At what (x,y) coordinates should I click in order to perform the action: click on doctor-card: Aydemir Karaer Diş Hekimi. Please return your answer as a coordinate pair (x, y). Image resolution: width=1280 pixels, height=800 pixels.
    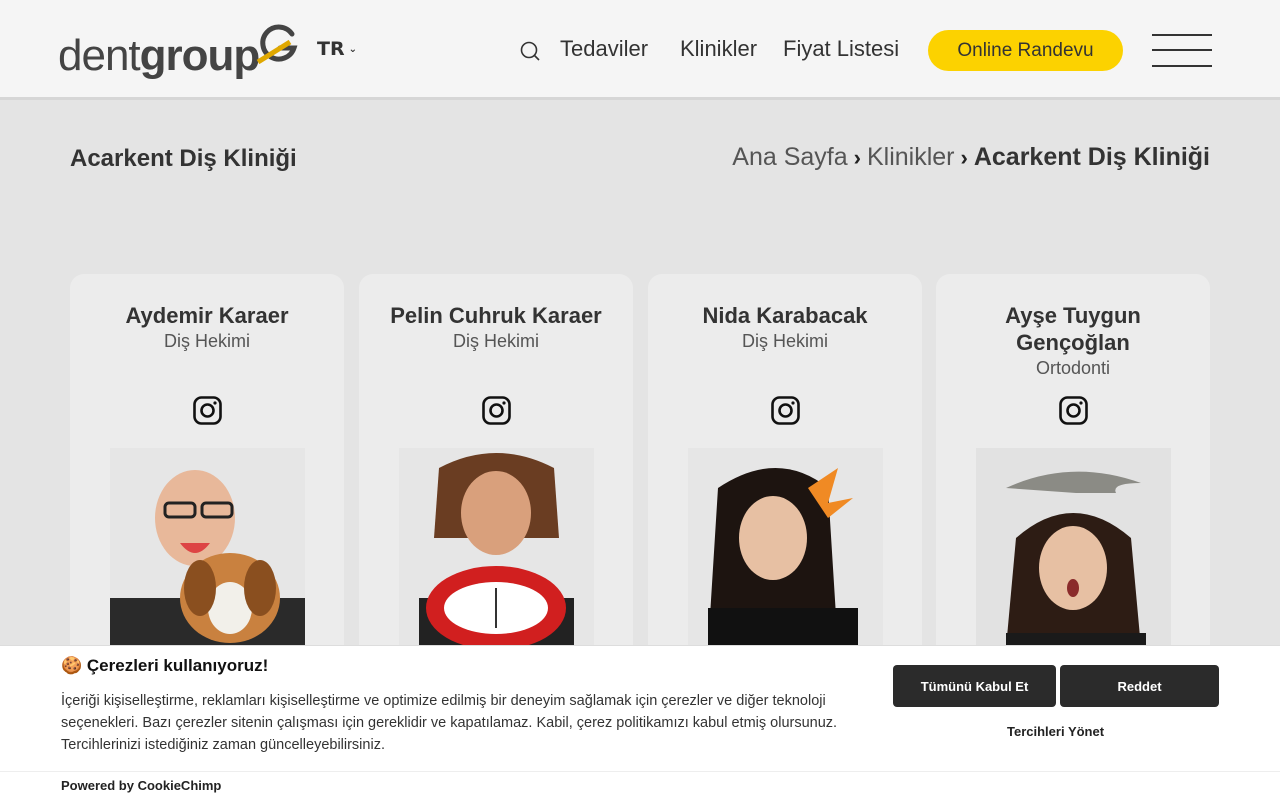
    Looking at the image, I should click on (207, 474).